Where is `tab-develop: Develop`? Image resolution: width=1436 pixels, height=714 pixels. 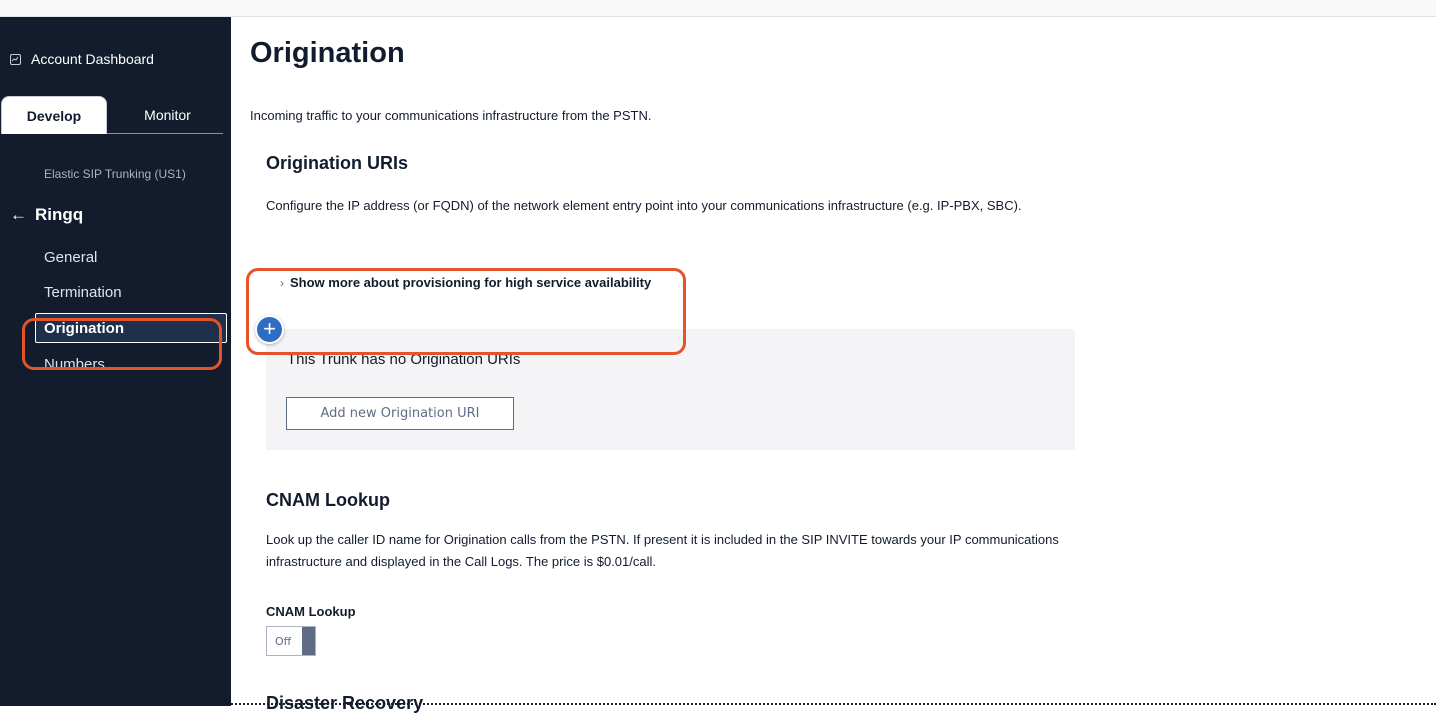
tab-develop: Develop is located at coordinates (54, 115).